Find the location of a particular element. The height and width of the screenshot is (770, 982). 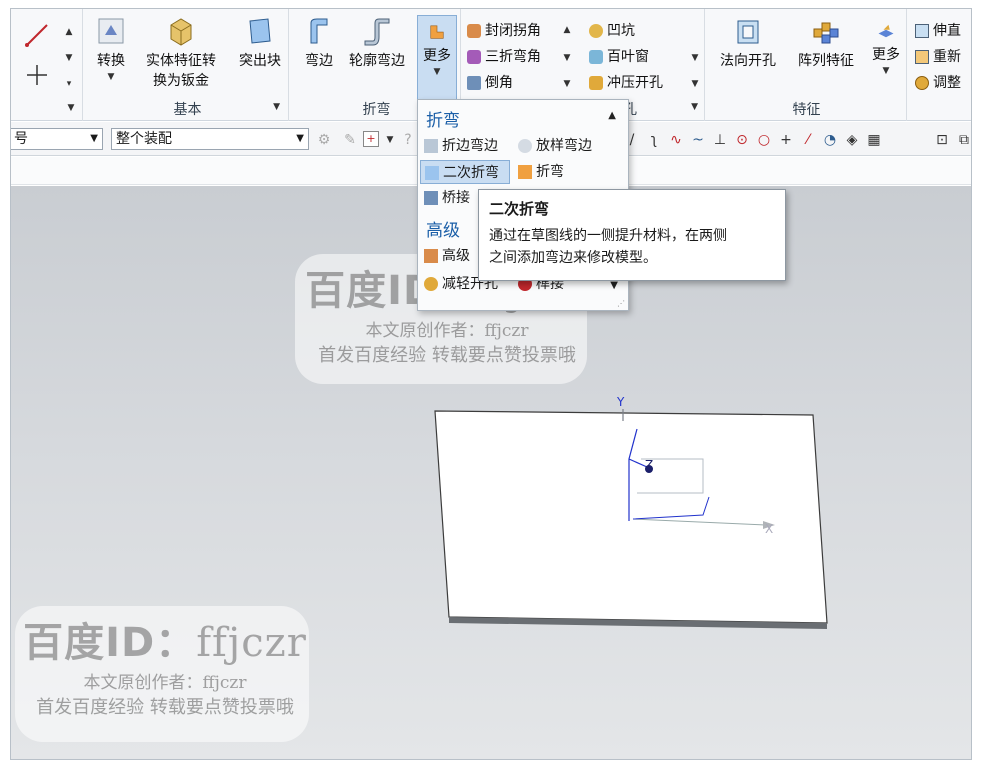

punch-group-dropdown-icon: ▼ is located at coordinates (694, 107).